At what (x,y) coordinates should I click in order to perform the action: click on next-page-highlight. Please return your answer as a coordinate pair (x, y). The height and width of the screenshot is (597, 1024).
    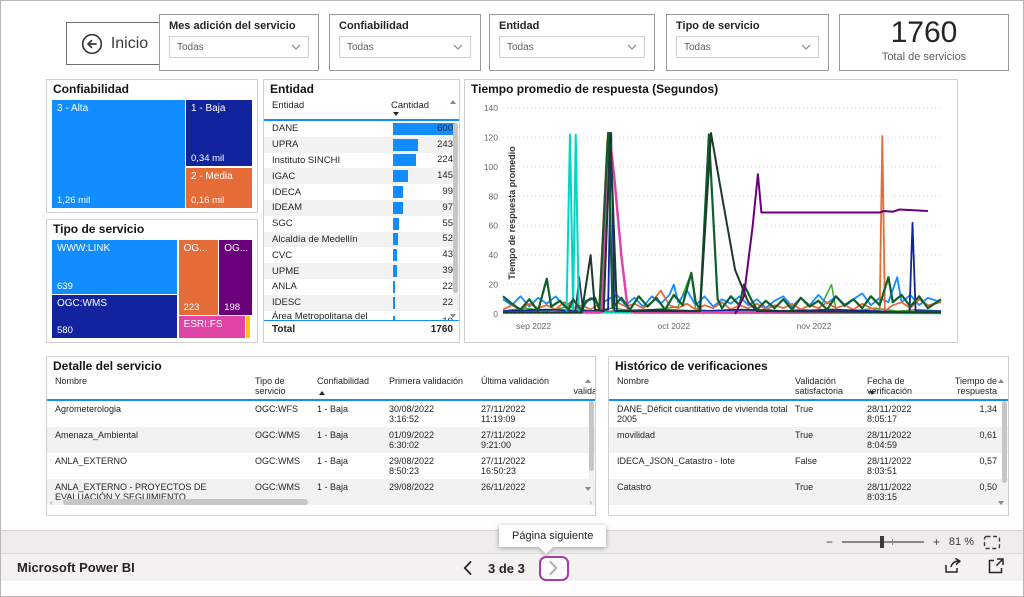
    Looking at the image, I should click on (553, 568).